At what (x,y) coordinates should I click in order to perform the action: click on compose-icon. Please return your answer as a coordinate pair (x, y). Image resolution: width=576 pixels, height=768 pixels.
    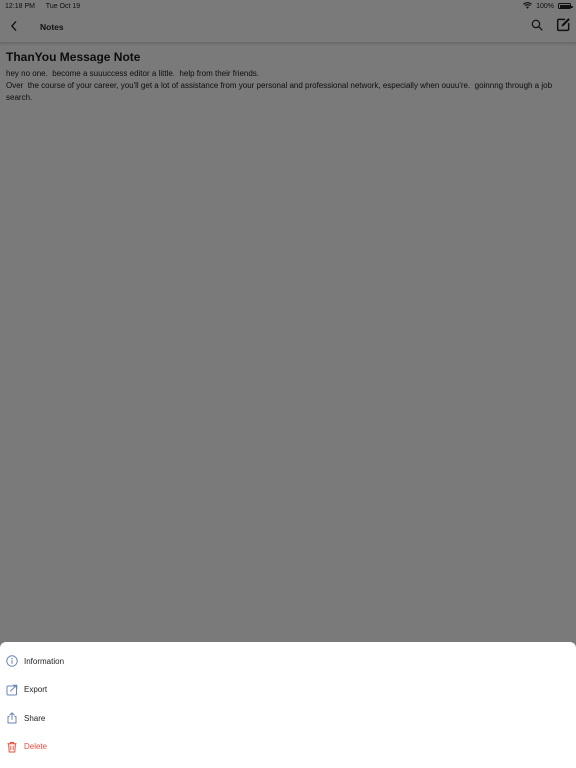
    Looking at the image, I should click on (563, 27).